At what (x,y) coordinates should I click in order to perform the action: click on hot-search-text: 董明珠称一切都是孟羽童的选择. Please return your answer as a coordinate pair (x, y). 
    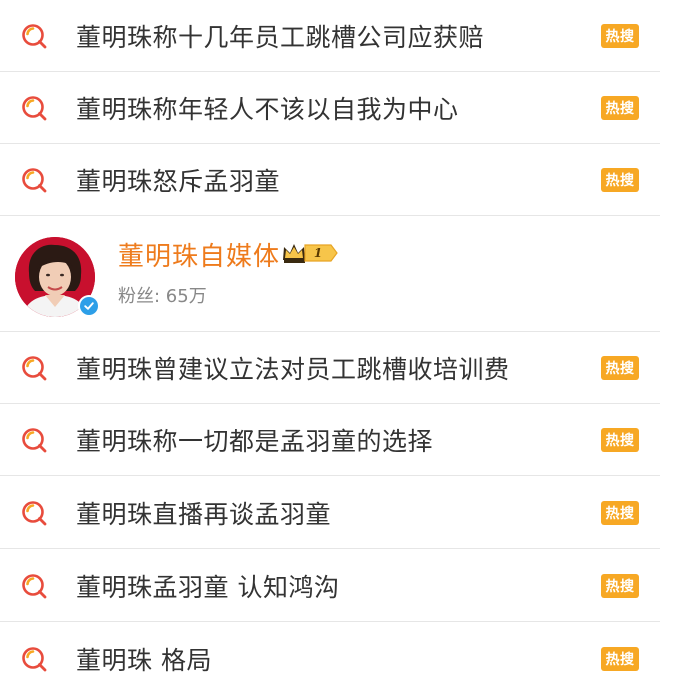
    Looking at the image, I should click on (255, 441).